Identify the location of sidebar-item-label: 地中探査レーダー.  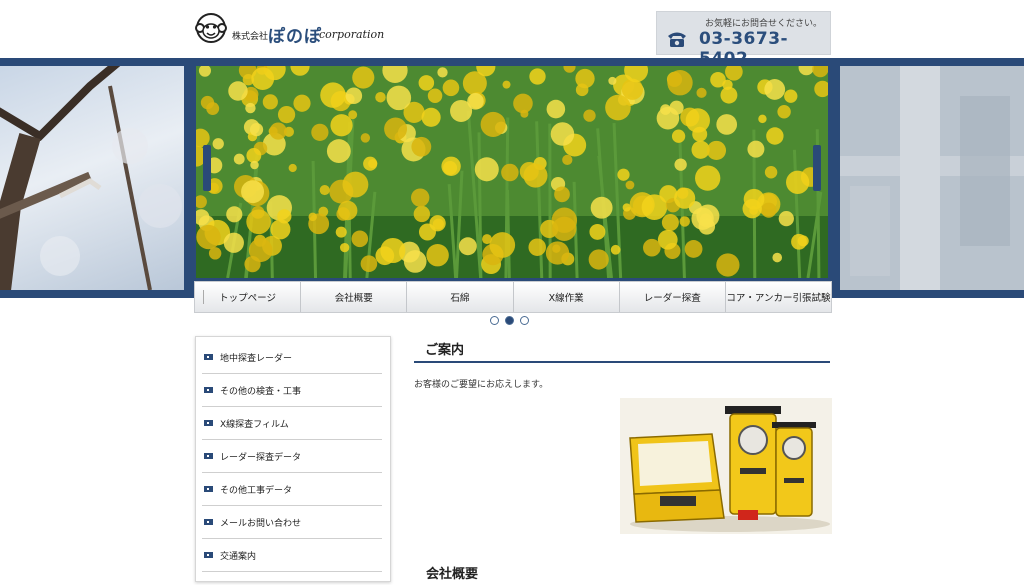
(256, 358).